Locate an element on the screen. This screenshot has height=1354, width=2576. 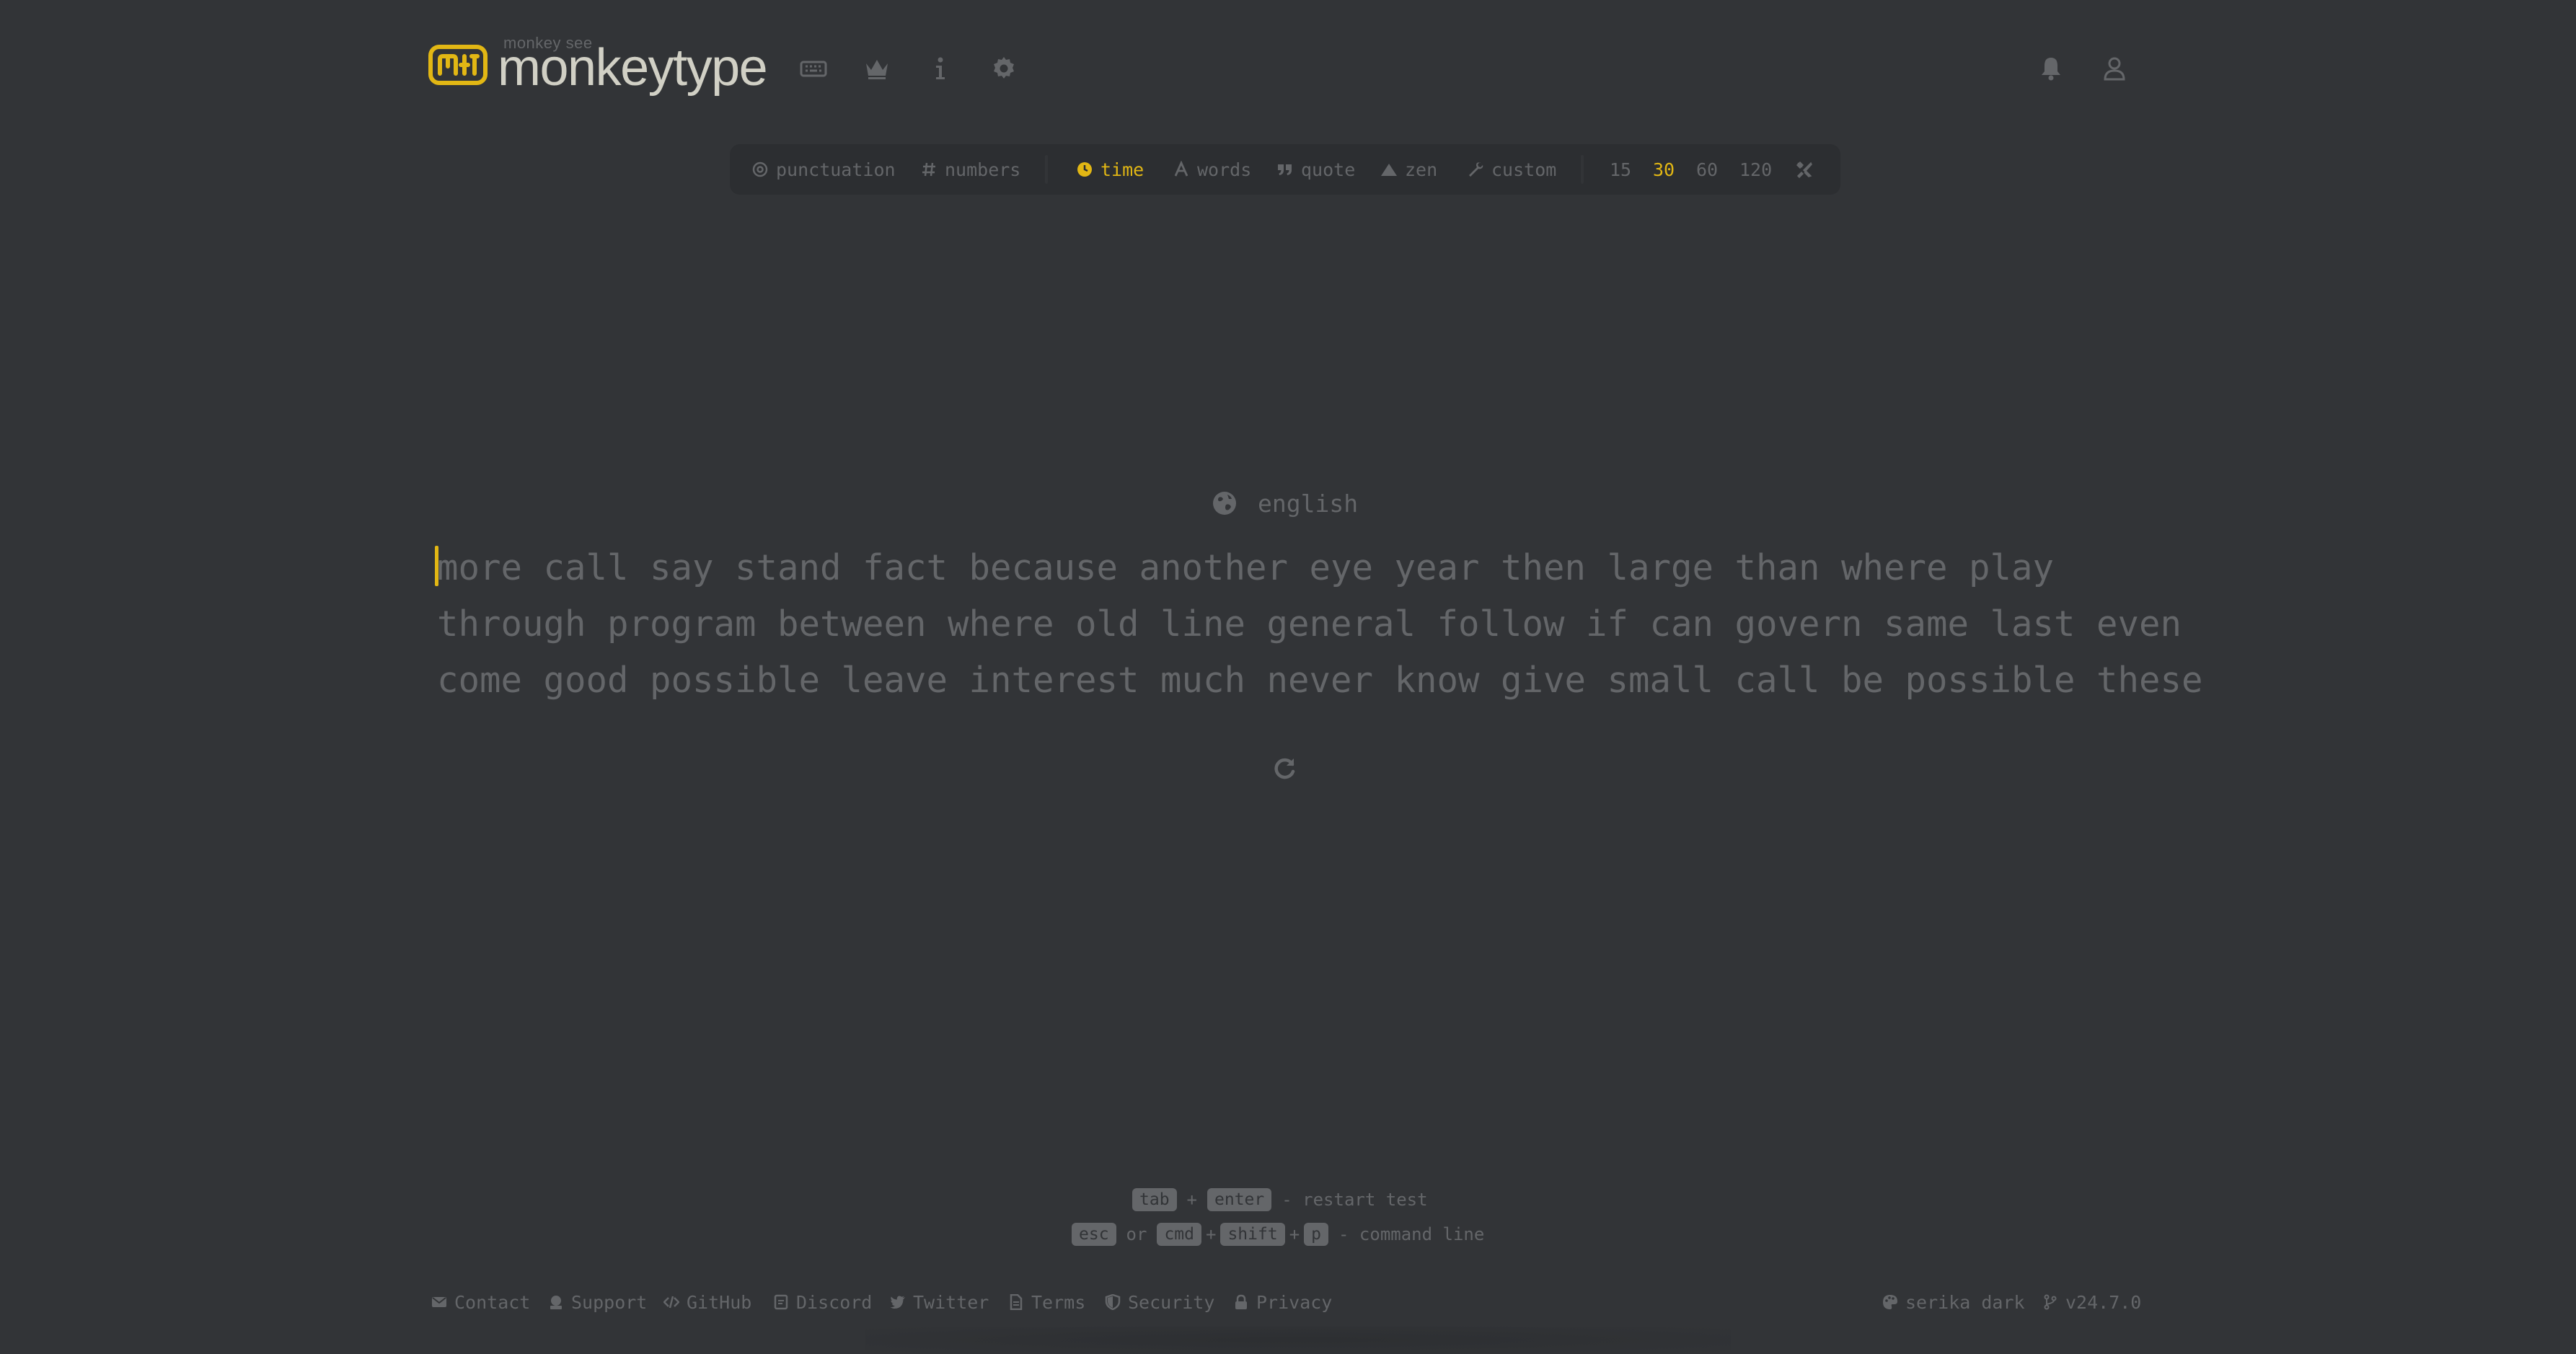
footer-security-link: Security is located at coordinates (1159, 1302).